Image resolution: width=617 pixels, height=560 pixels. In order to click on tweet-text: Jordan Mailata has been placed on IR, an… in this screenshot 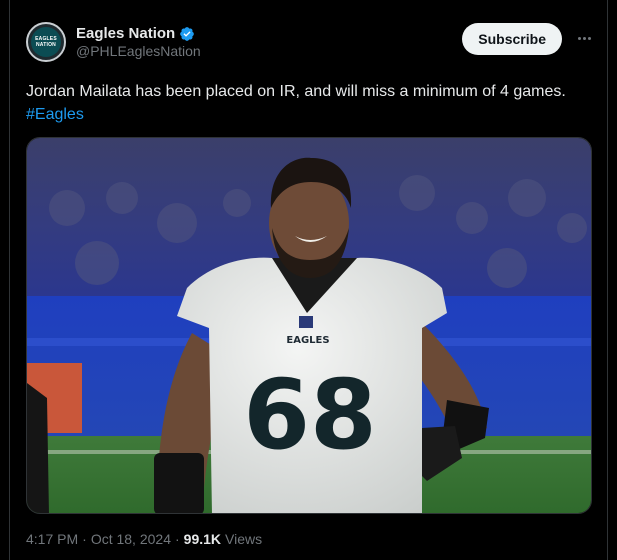, I will do `click(316, 103)`.